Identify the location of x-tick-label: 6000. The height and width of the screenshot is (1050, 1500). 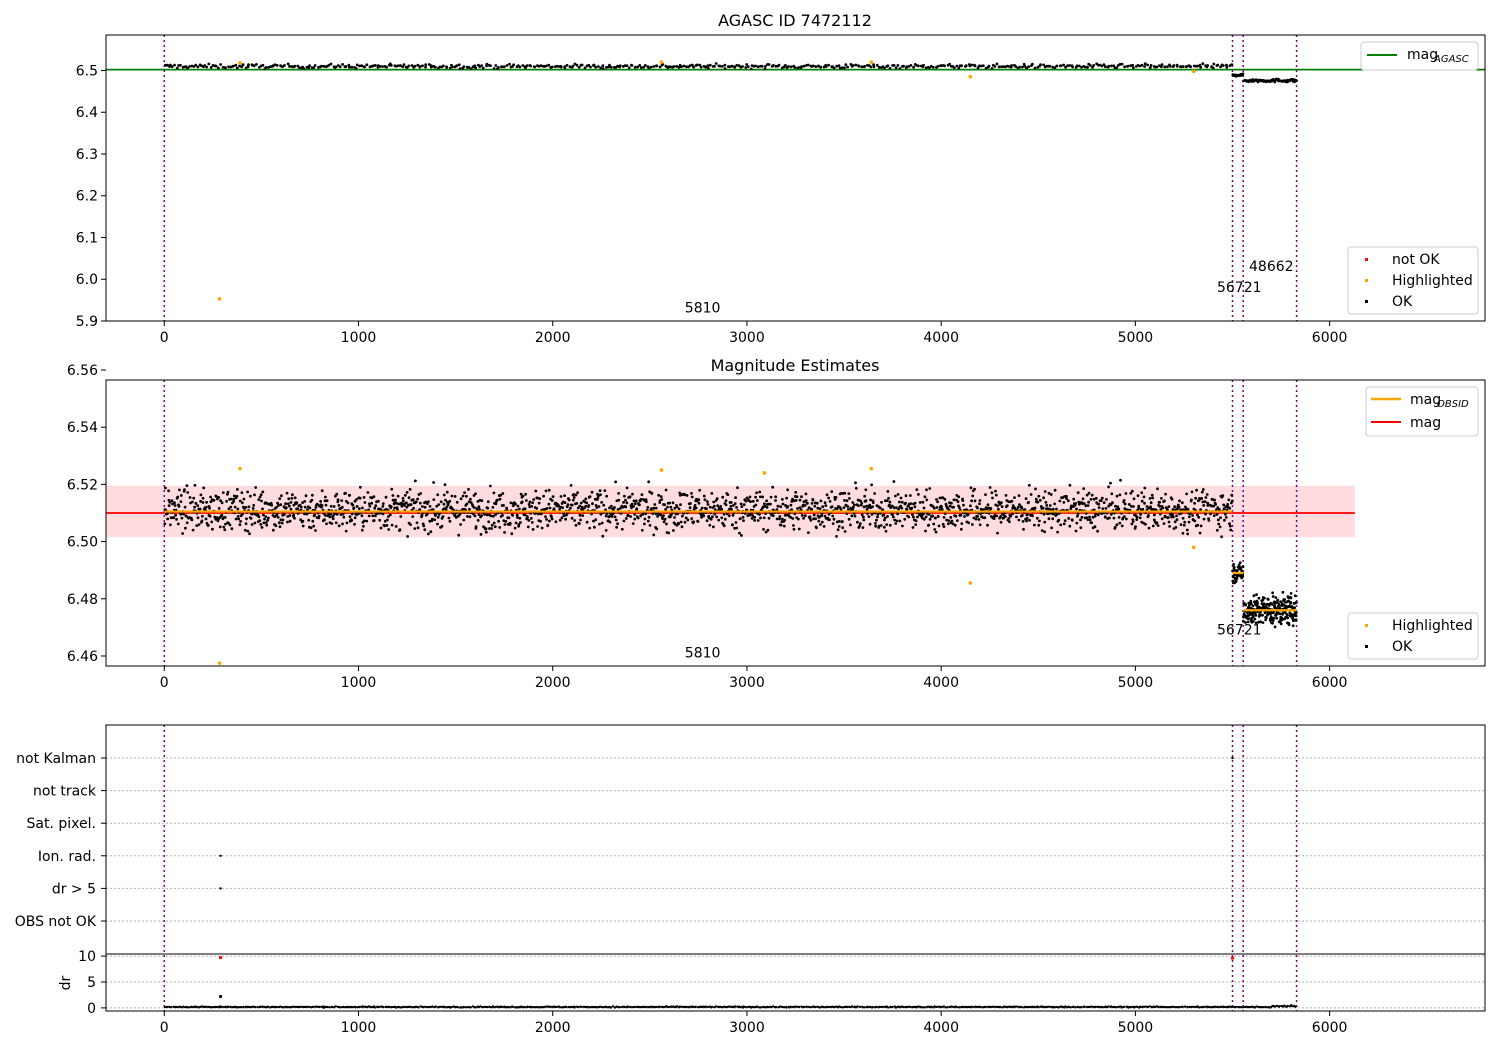
(1330, 338).